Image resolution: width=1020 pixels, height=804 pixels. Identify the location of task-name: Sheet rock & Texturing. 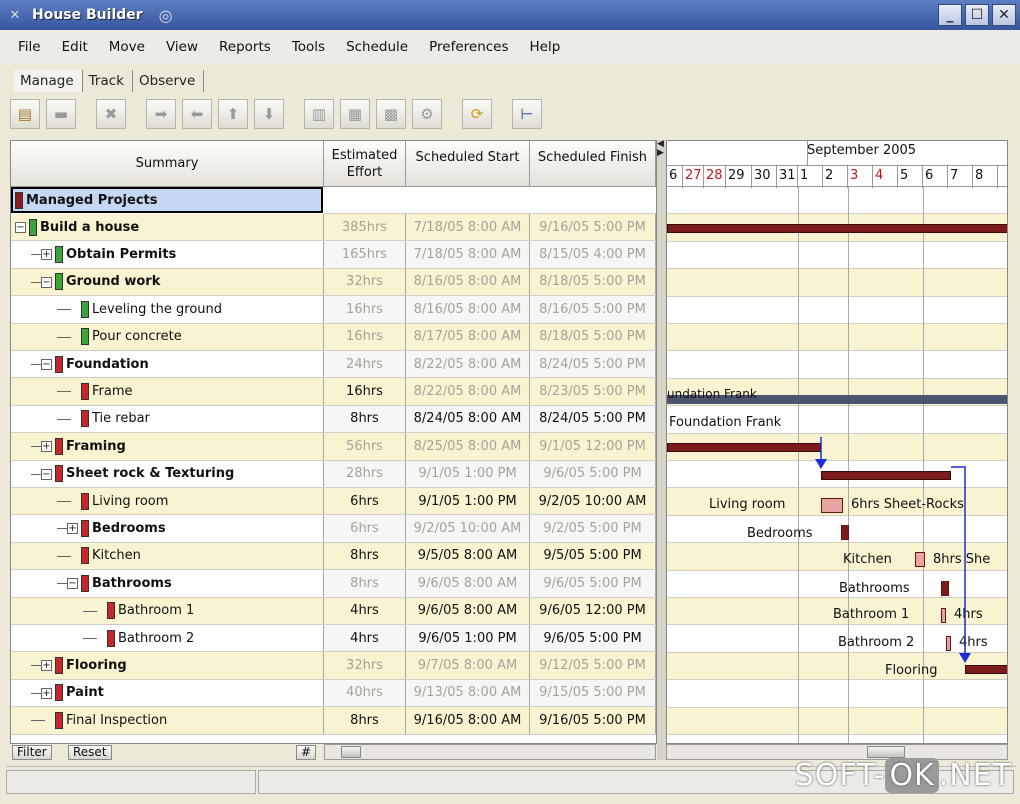
(150, 474).